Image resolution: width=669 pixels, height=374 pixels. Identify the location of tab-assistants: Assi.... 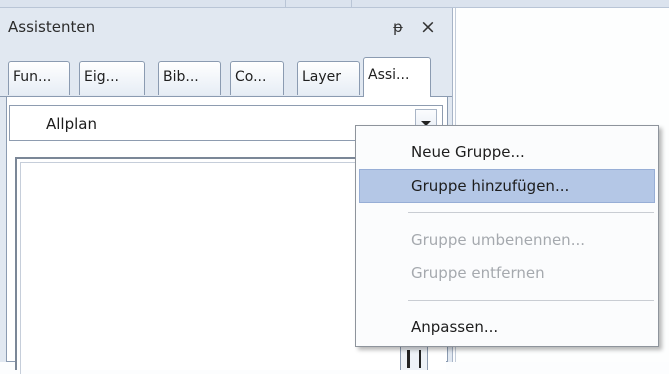
(397, 77).